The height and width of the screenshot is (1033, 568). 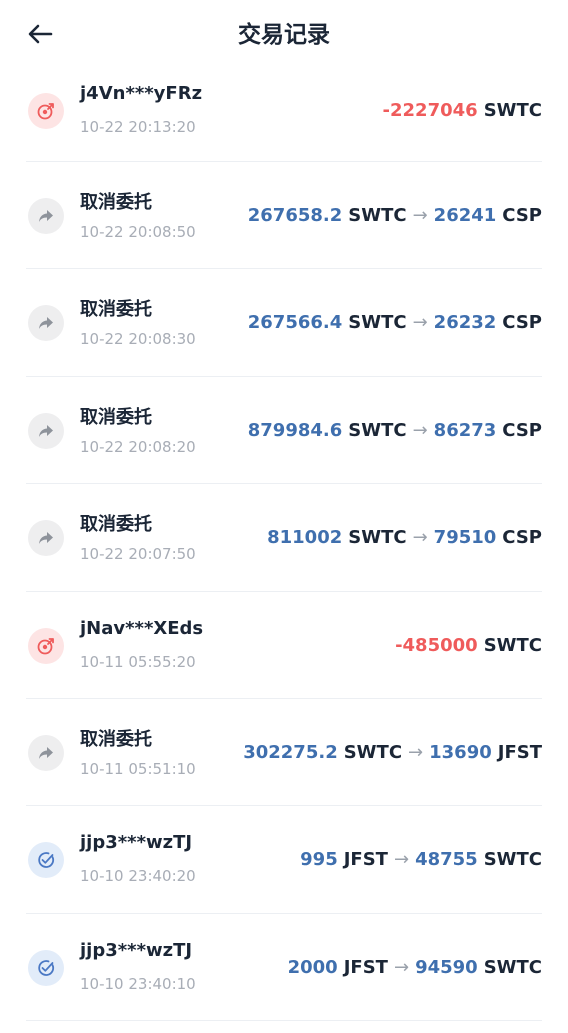 I want to click on transaction-amount: 267566.4 SWTC → 26232 CSP, so click(x=395, y=322).